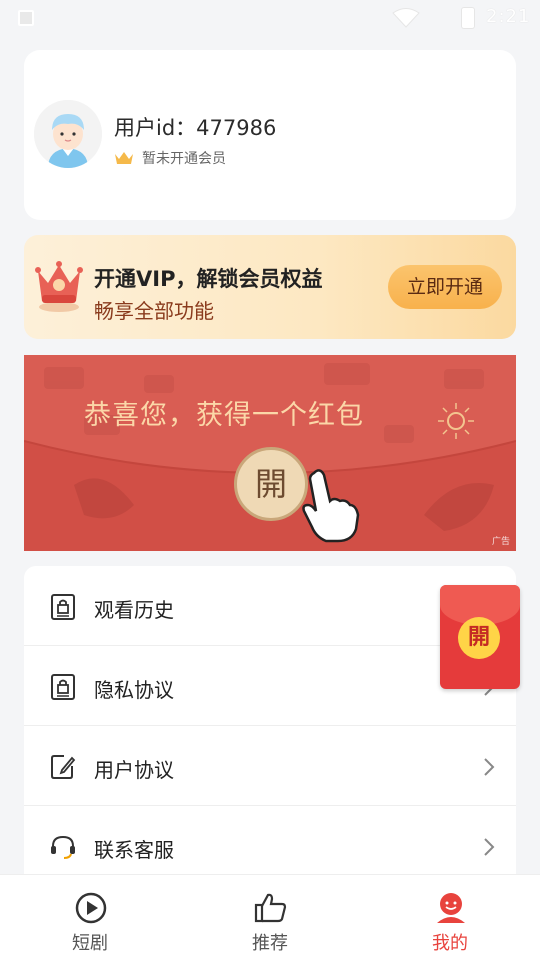 The height and width of the screenshot is (960, 540). Describe the element at coordinates (63, 767) in the screenshot. I see `edit-doc-icon` at that location.